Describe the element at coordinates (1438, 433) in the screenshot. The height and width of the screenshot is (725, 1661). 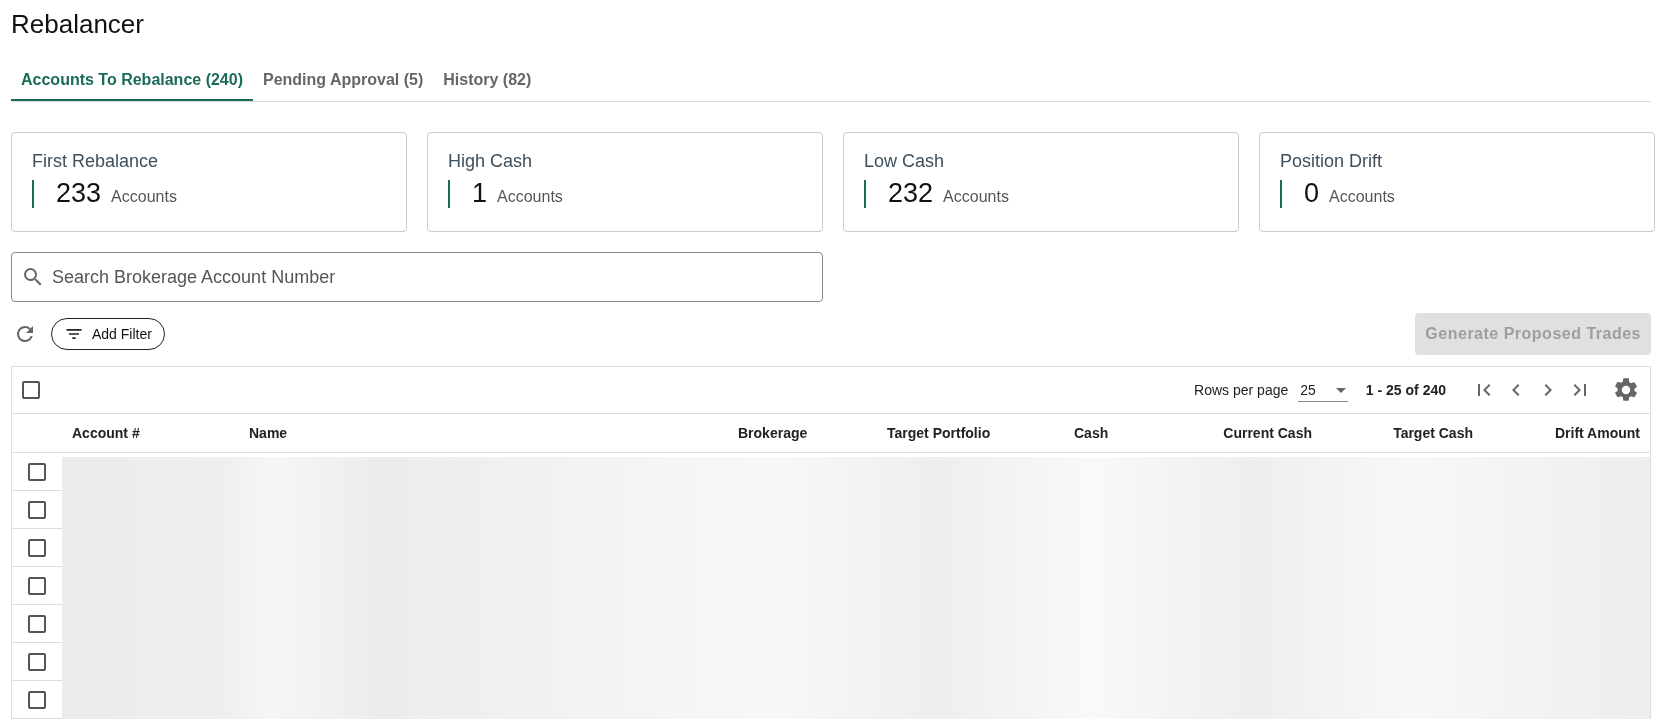
I see `column-header: Target Cash` at that location.